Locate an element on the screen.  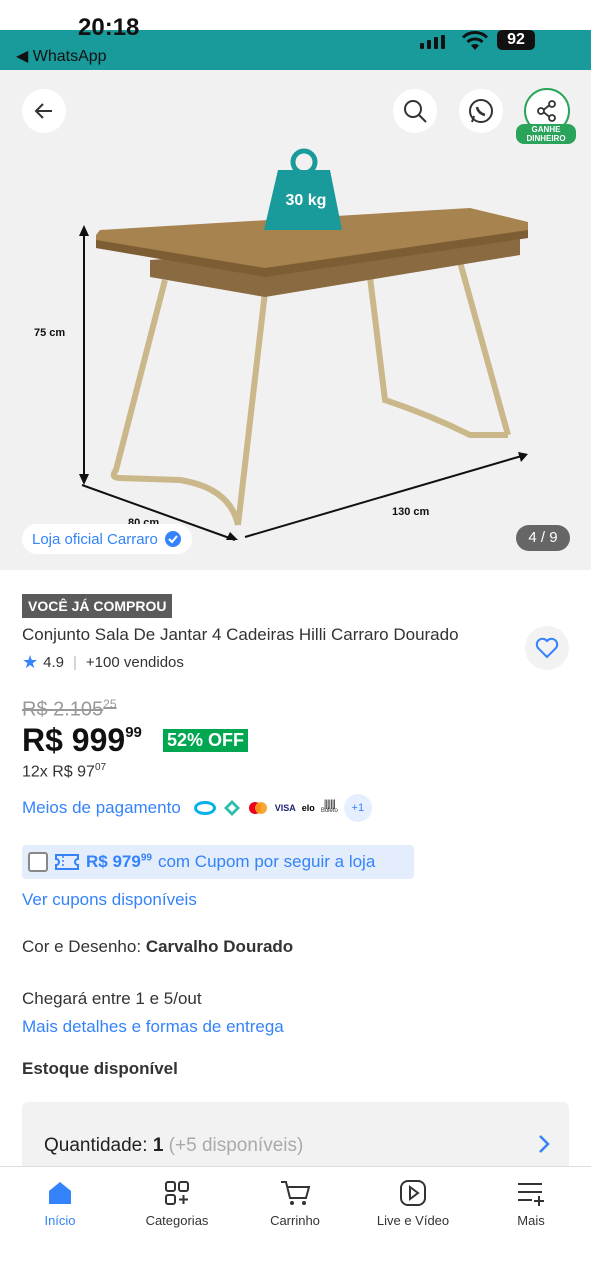
cart-icon is located at coordinates (296, 1193).